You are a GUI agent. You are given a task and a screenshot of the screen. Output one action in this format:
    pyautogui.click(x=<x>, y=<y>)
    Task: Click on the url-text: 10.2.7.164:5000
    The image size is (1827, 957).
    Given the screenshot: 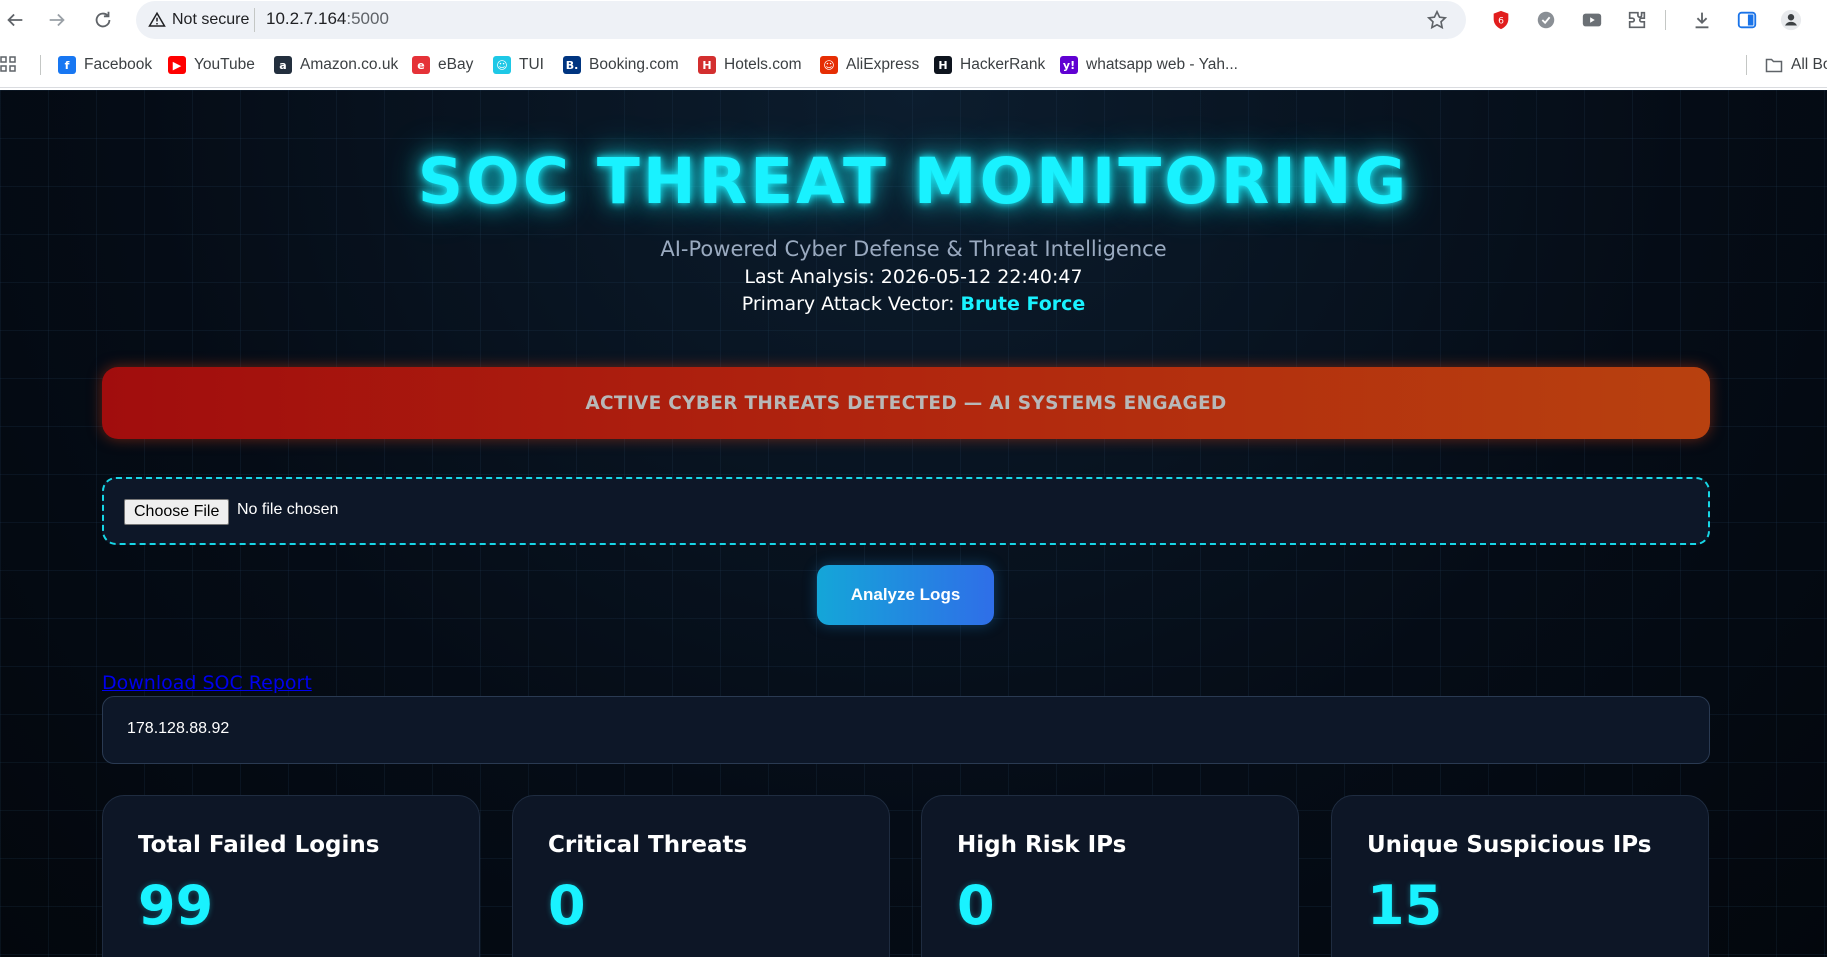 What is the action you would take?
    pyautogui.click(x=327, y=19)
    